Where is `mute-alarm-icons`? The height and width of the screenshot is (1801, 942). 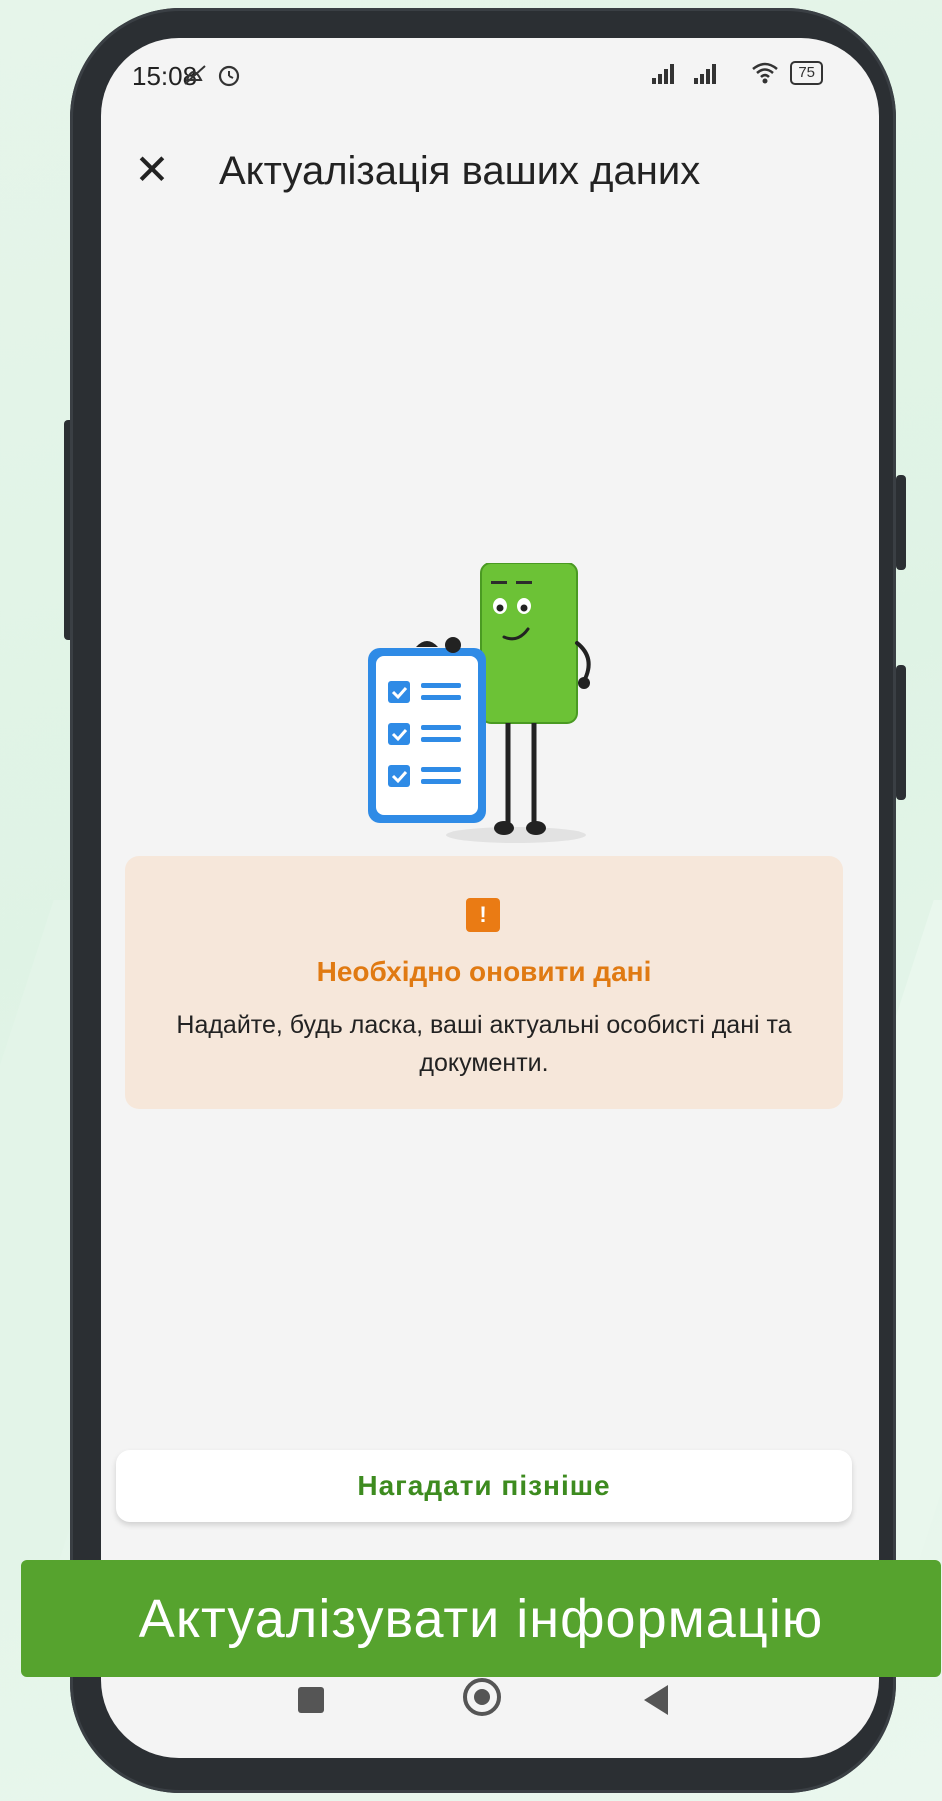 mute-alarm-icons is located at coordinates (212, 76).